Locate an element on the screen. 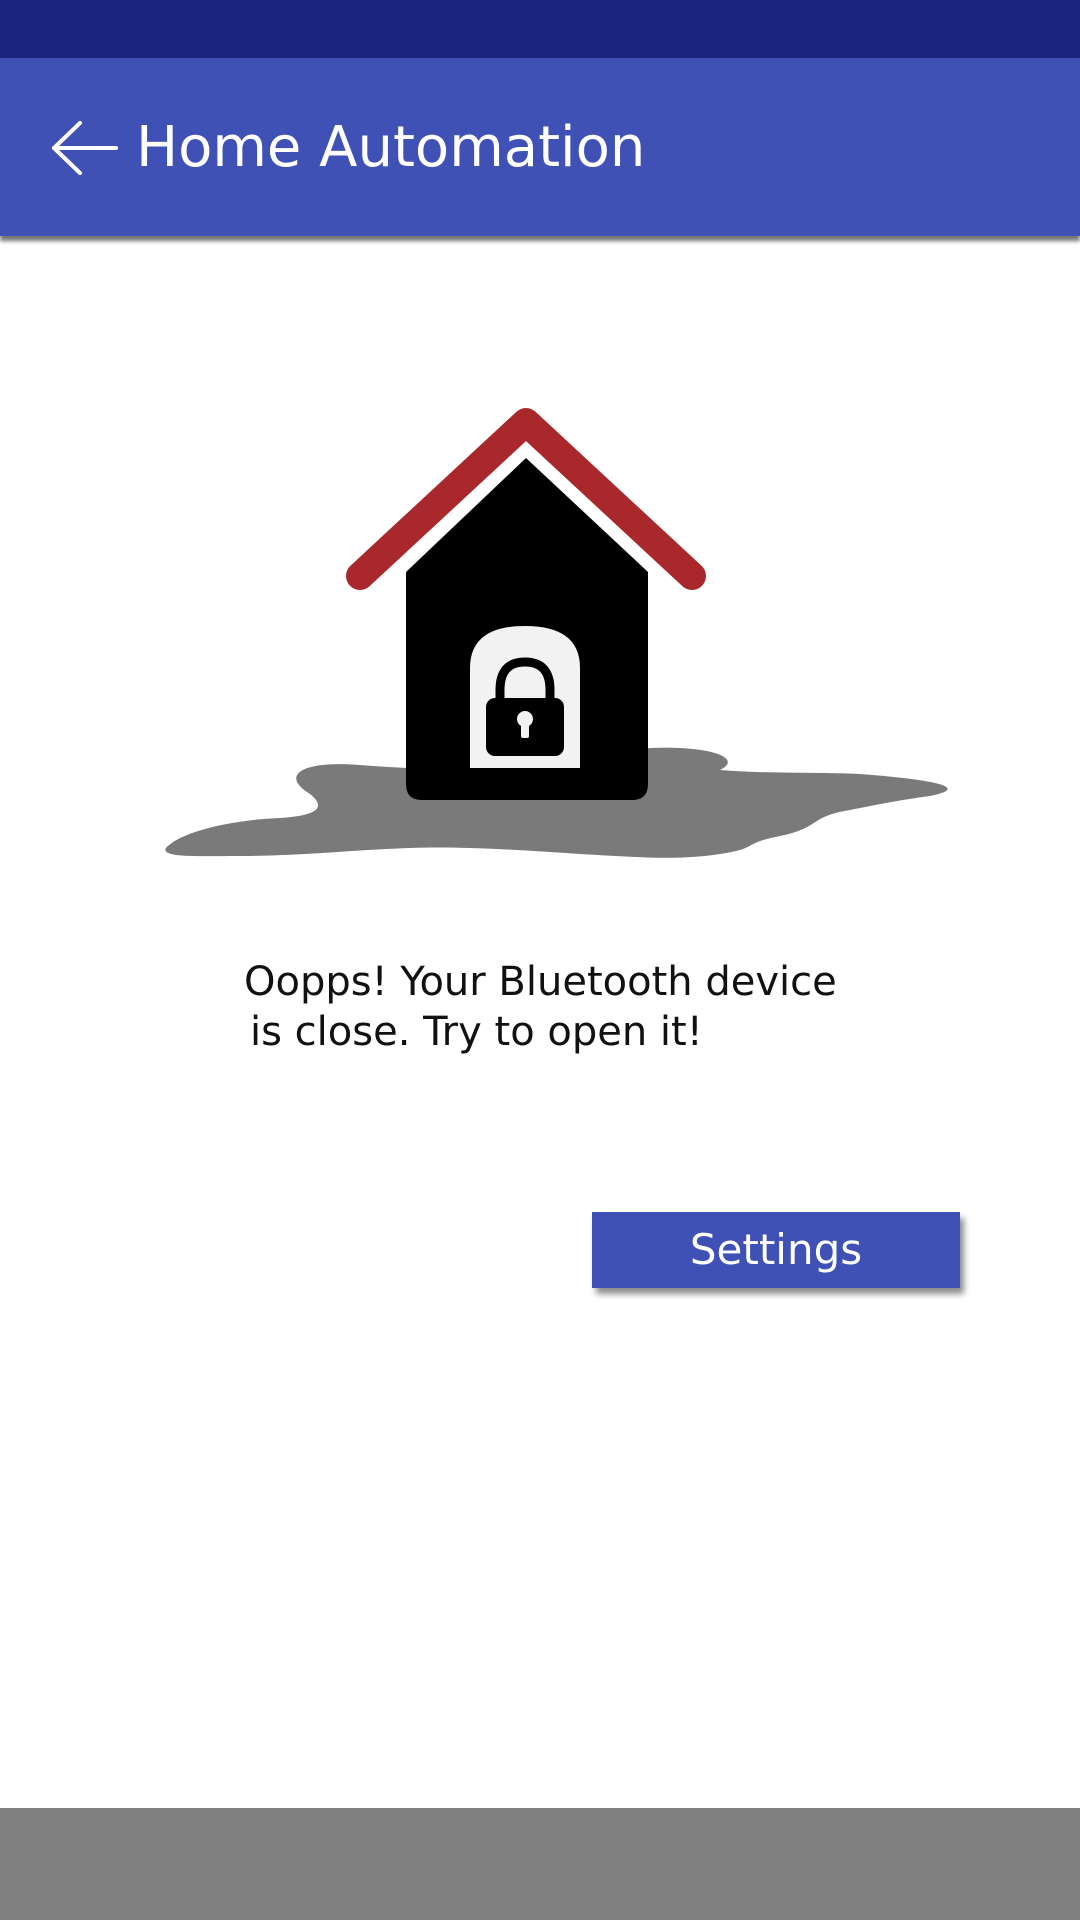 Image resolution: width=1080 pixels, height=1920 pixels. app-bar: Home Automation is located at coordinates (540, 147).